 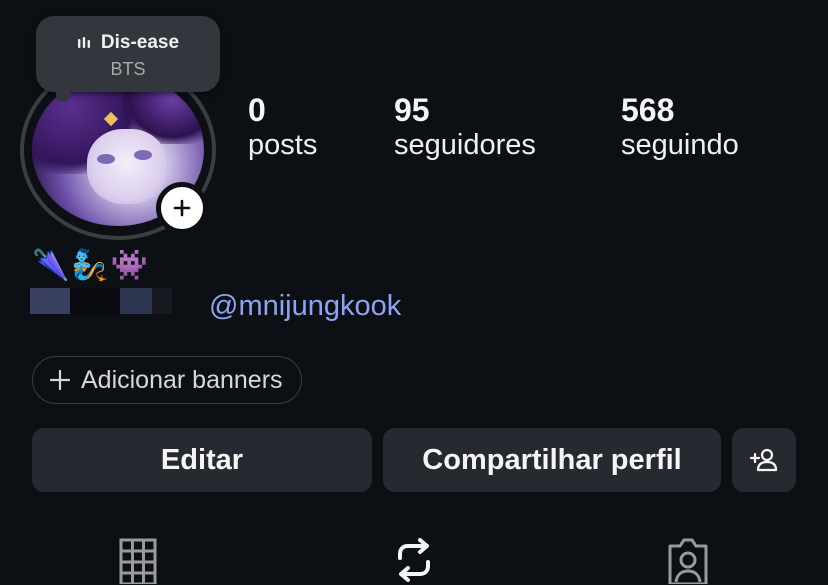 I want to click on profile-name-emojis: 🌂🧞👾, so click(x=91, y=265).